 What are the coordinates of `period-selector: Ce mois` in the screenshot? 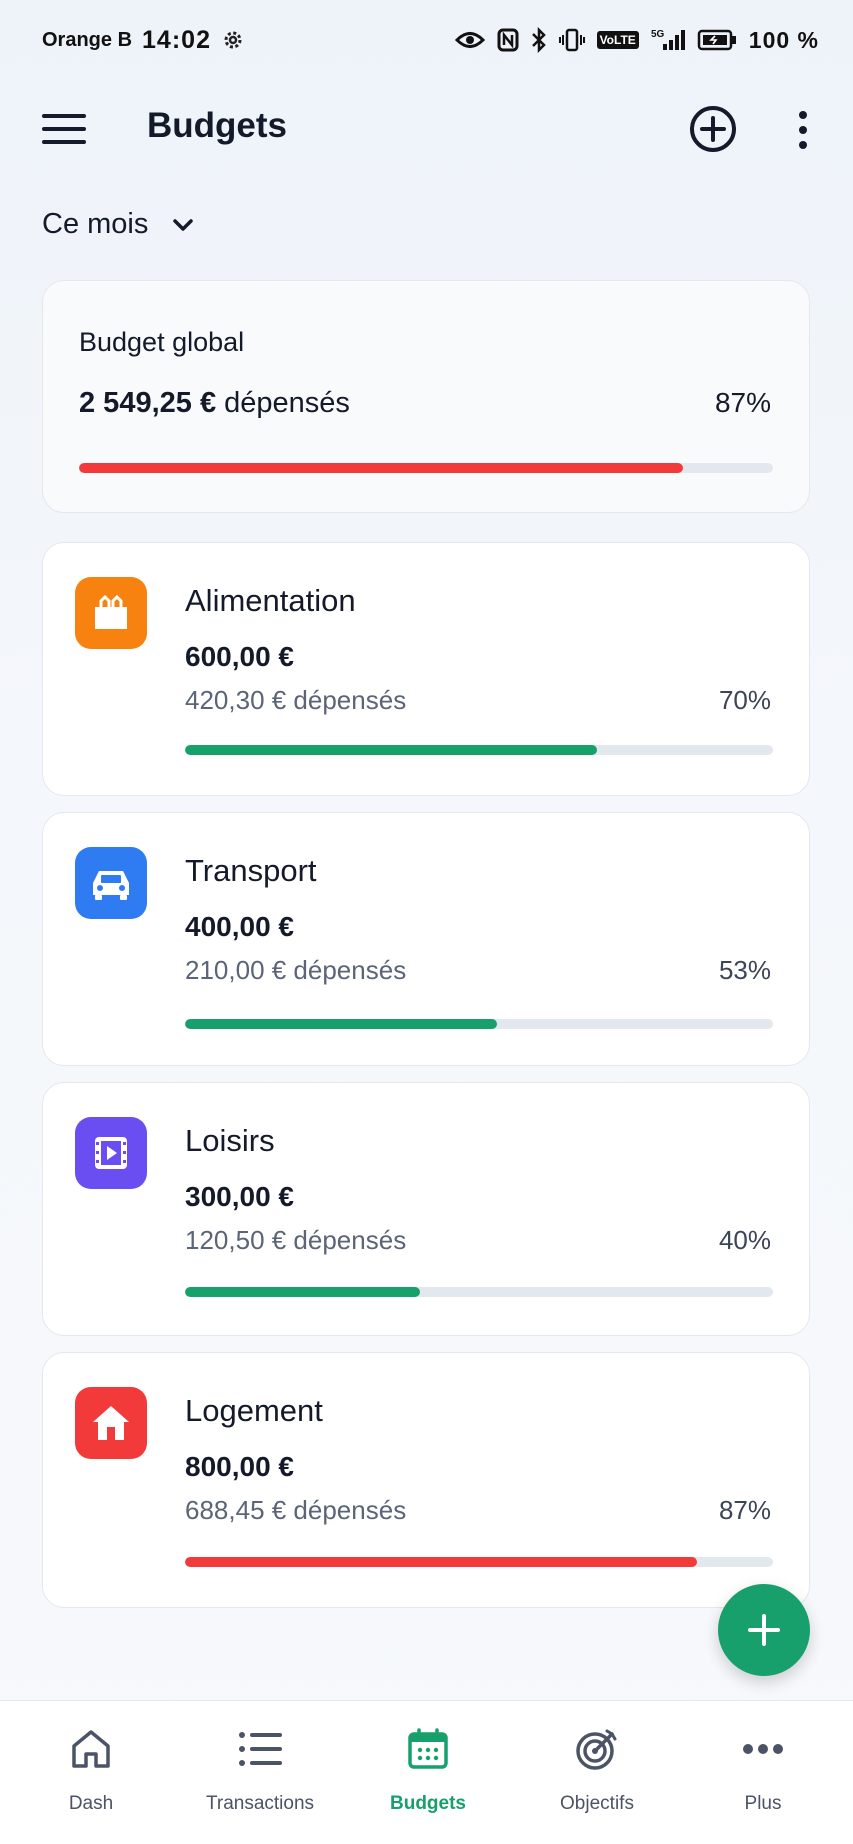 It's located at (118, 224).